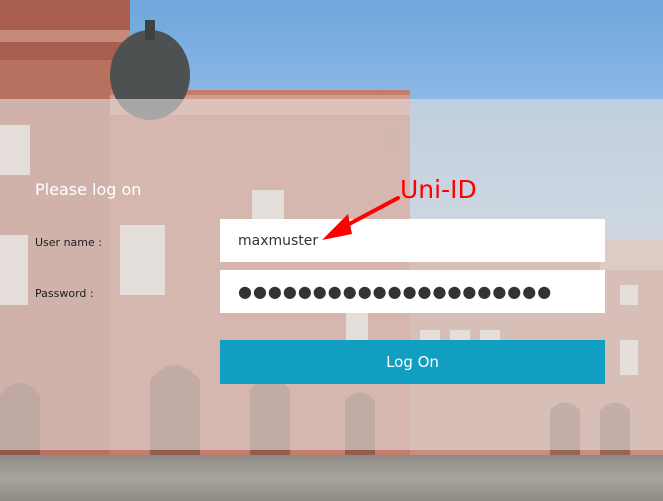 The image size is (663, 501). Describe the element at coordinates (412, 240) in the screenshot. I see `username-field` at that location.